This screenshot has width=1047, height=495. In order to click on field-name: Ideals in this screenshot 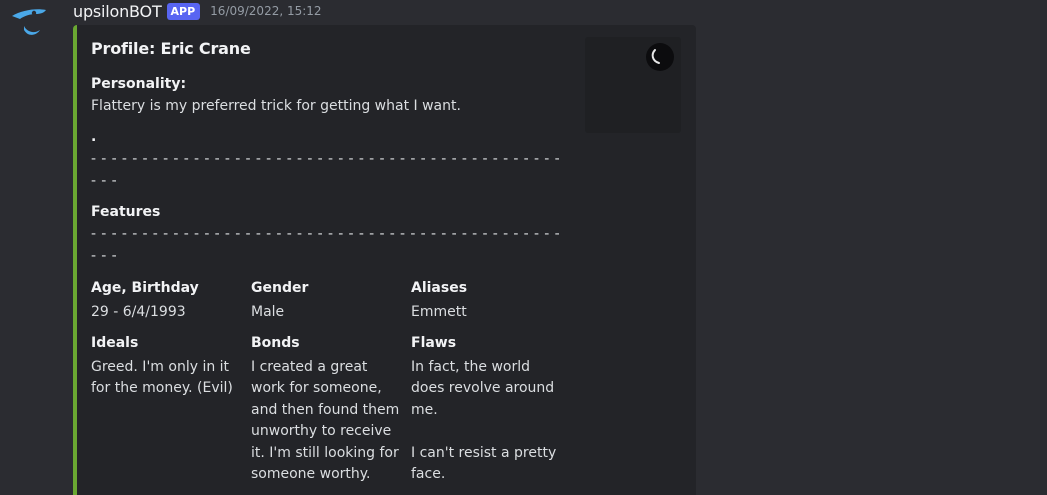, I will do `click(115, 343)`.